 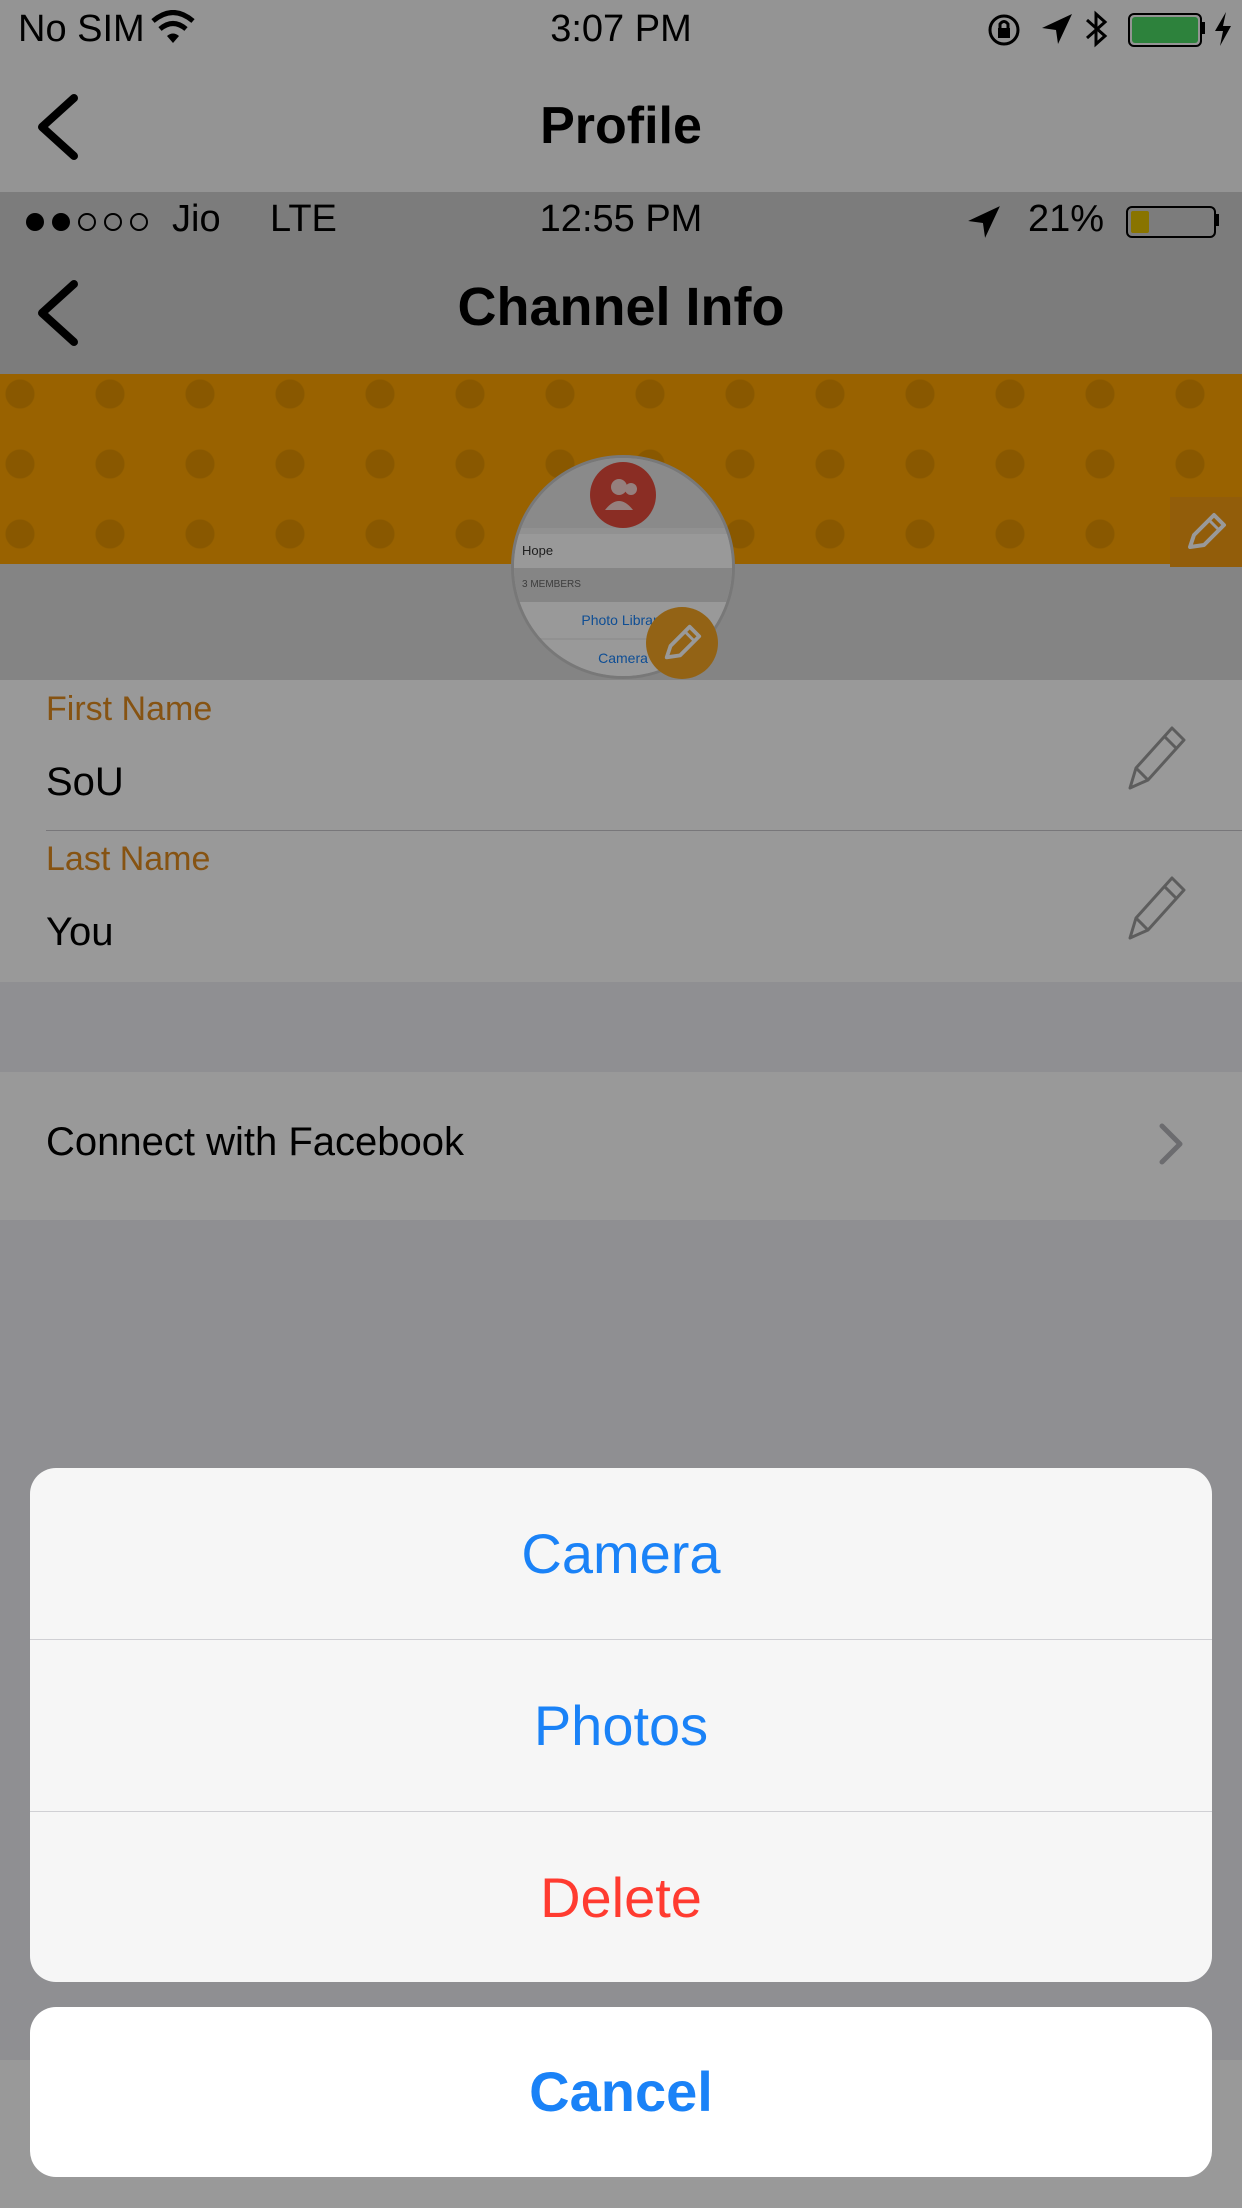 I want to click on photos-button: Photos, so click(x=621, y=1725).